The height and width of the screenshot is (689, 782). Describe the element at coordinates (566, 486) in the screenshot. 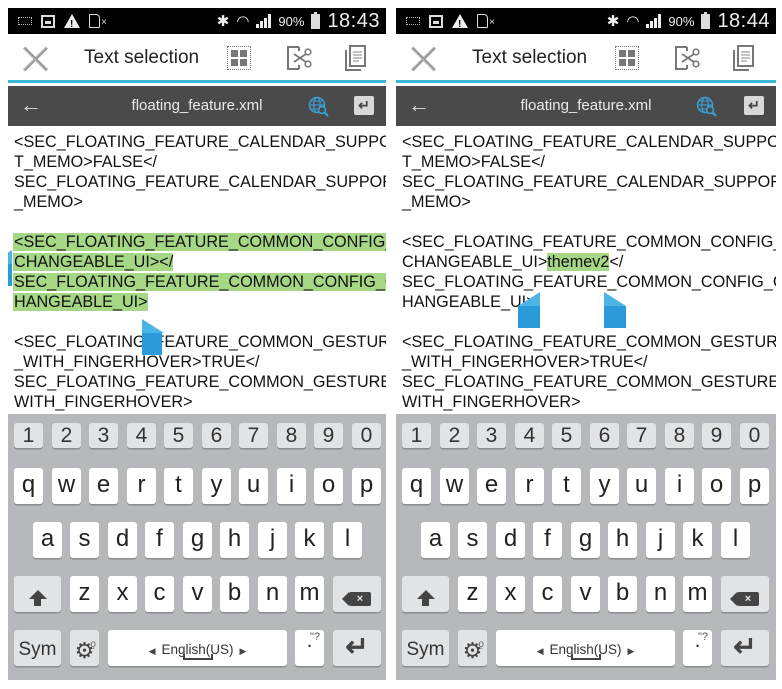

I see `key-t: t` at that location.